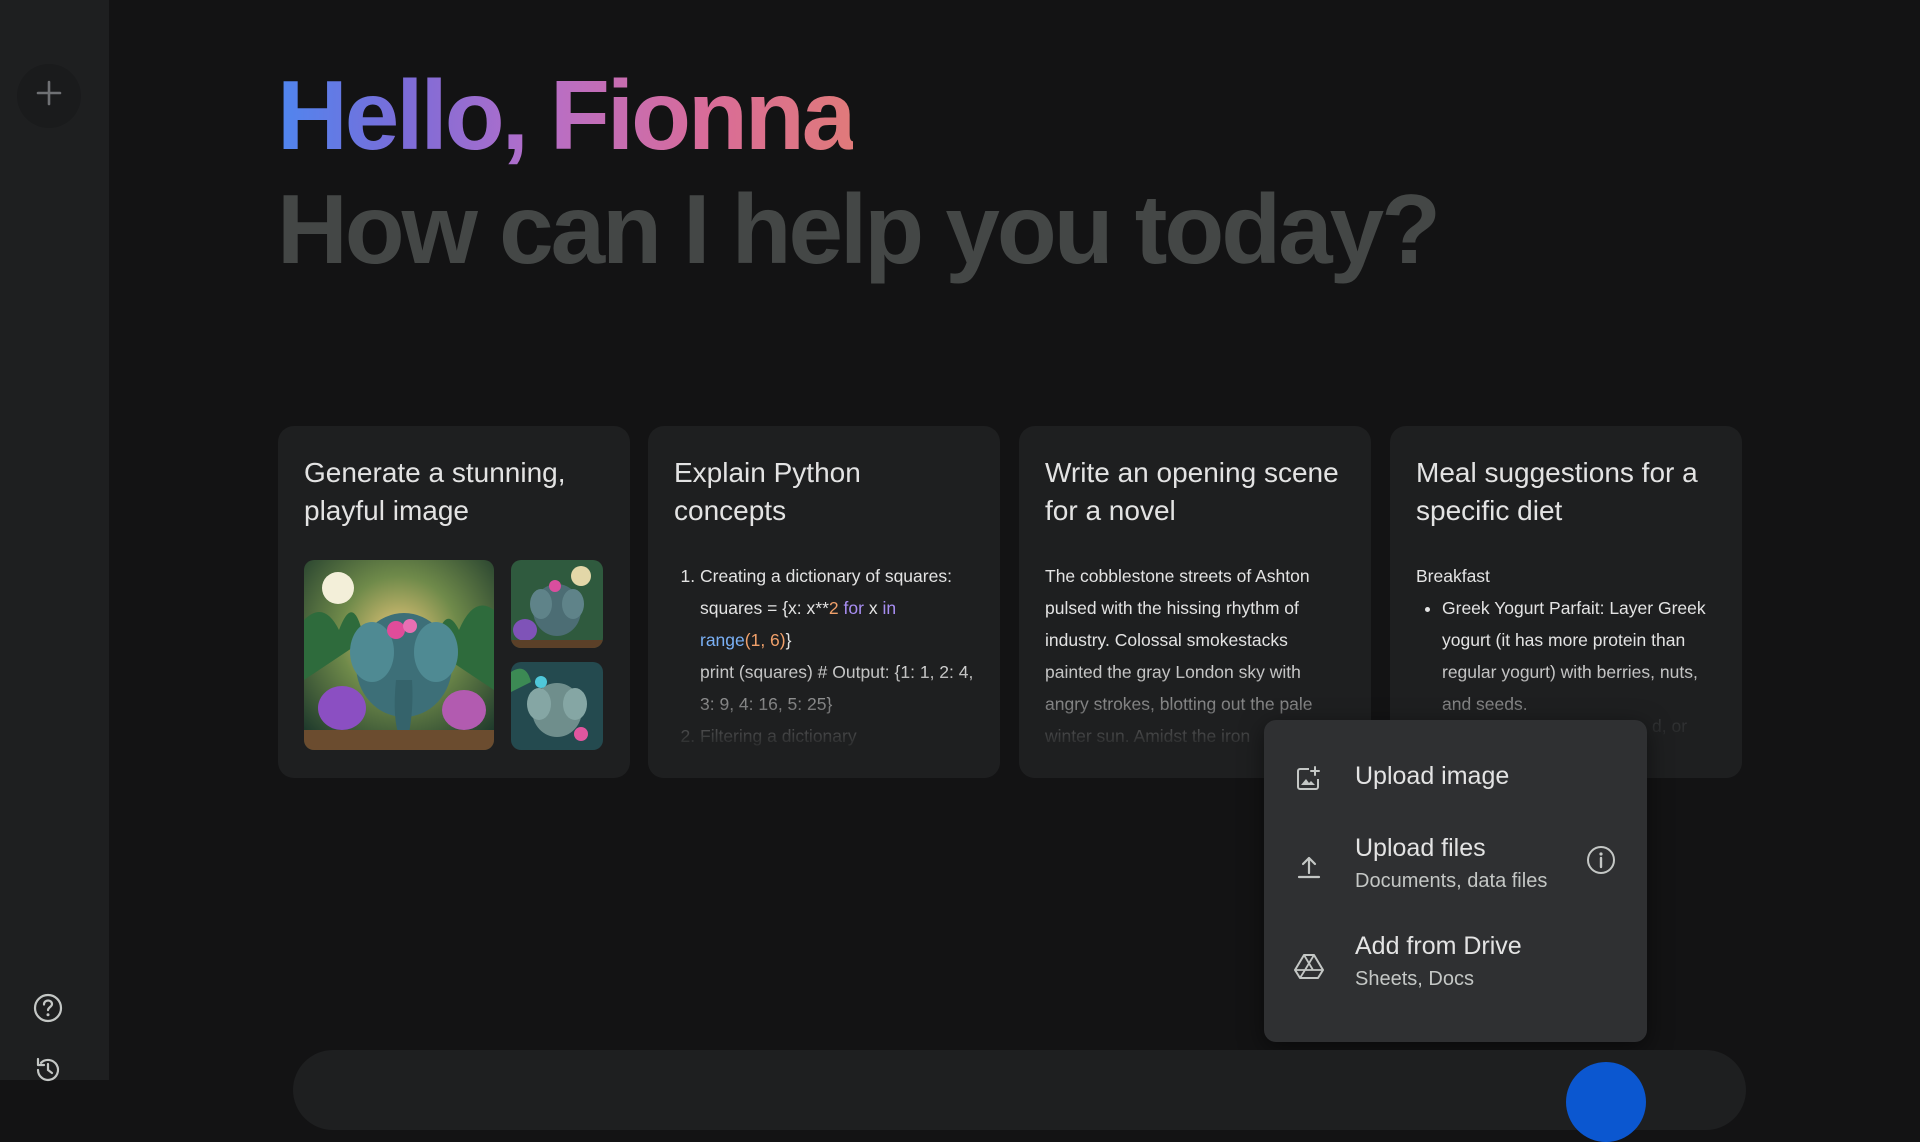  I want to click on code-token: 2, so click(833, 608).